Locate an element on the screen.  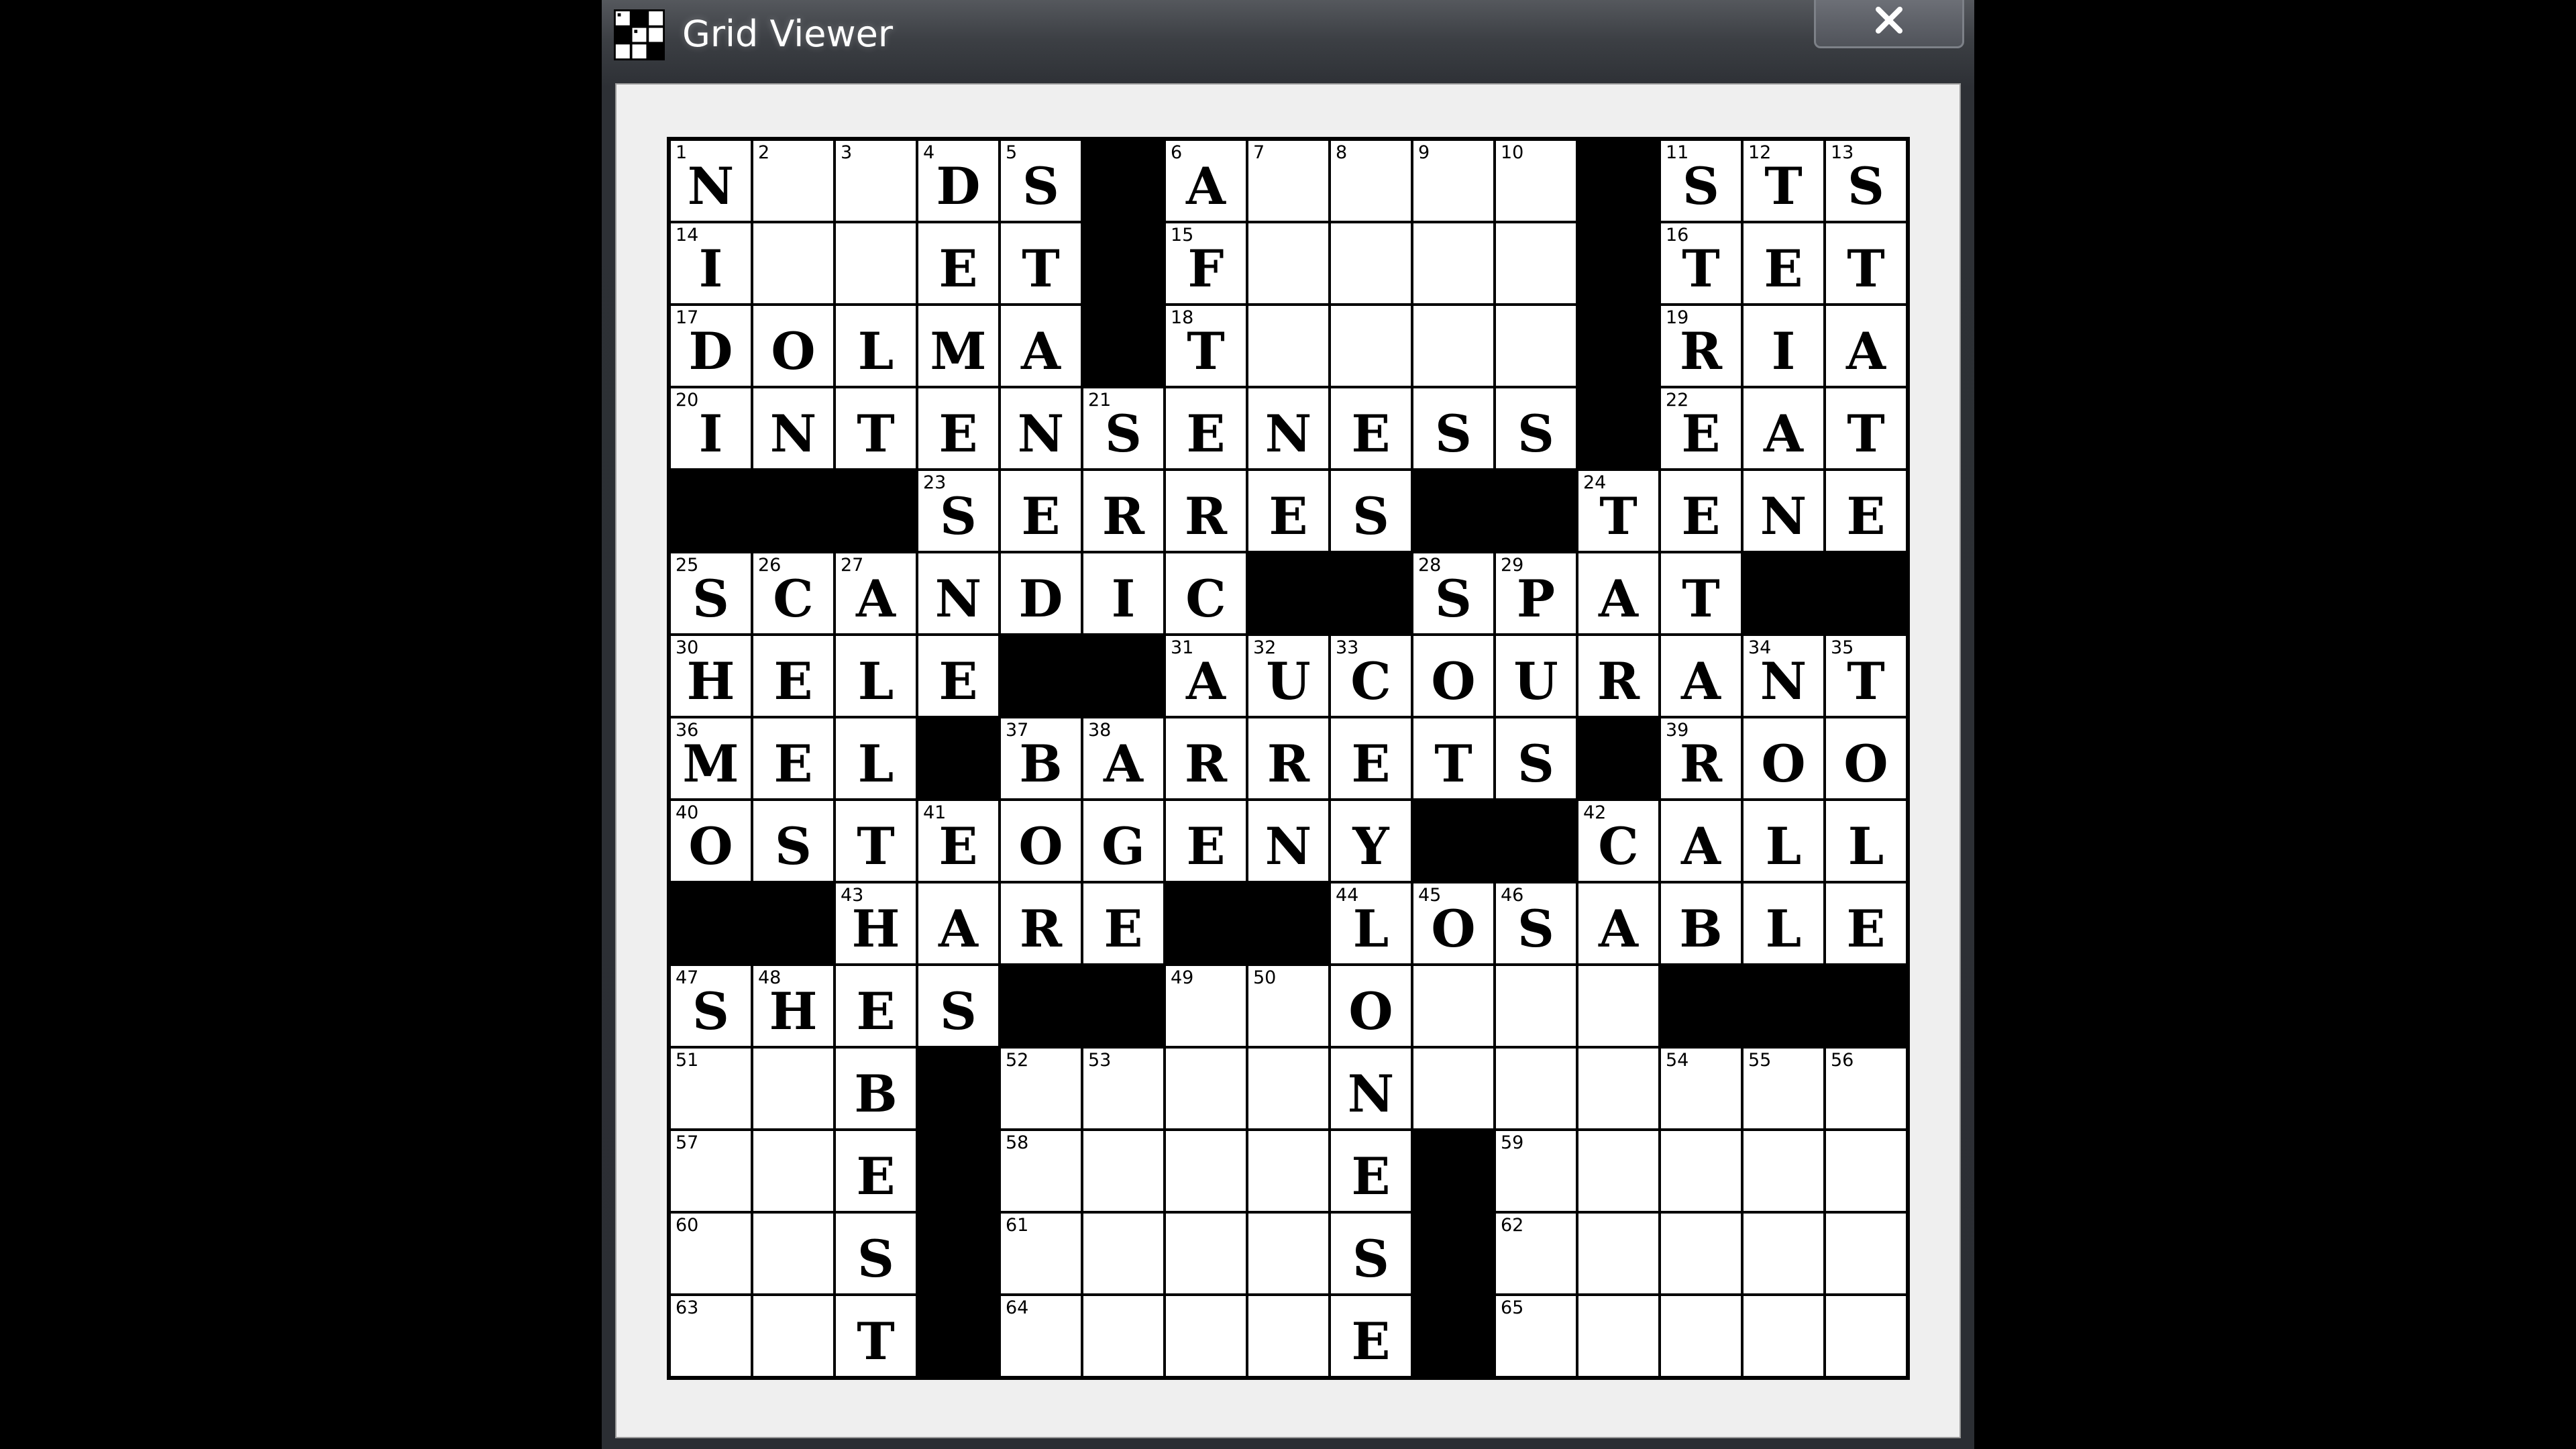
grid-cell: 11 S is located at coordinates (1701, 181).